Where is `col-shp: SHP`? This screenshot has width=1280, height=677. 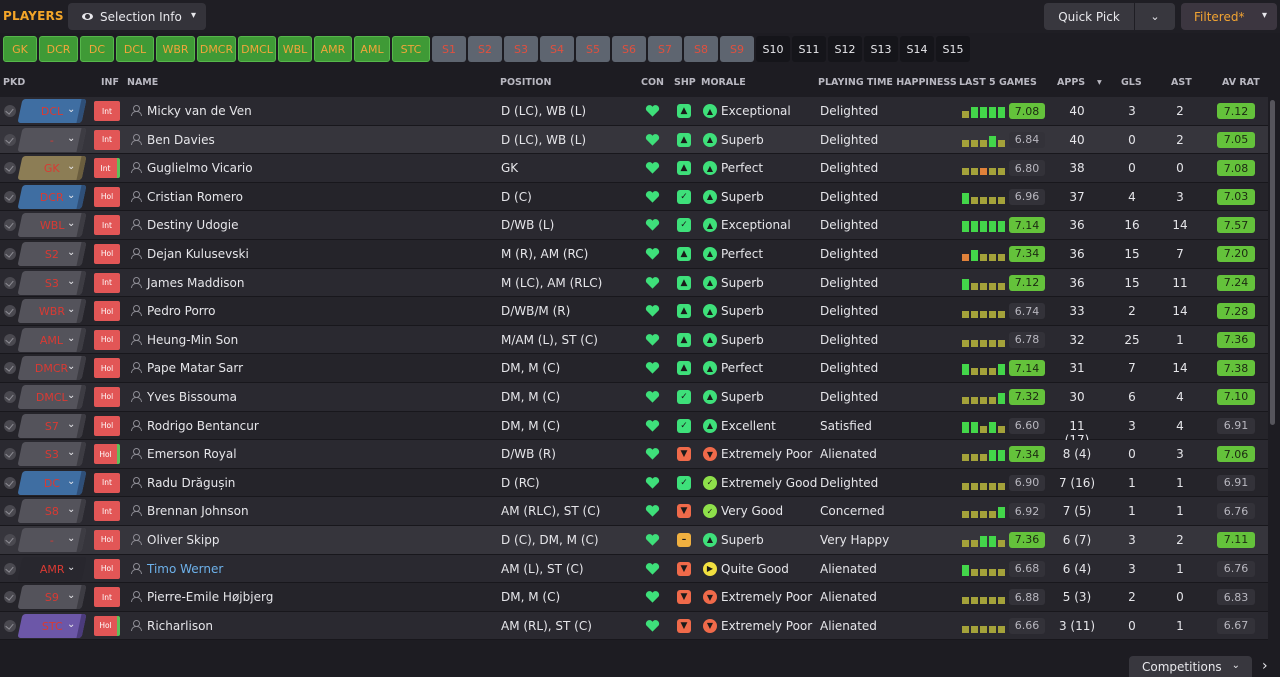
col-shp: SHP is located at coordinates (685, 82).